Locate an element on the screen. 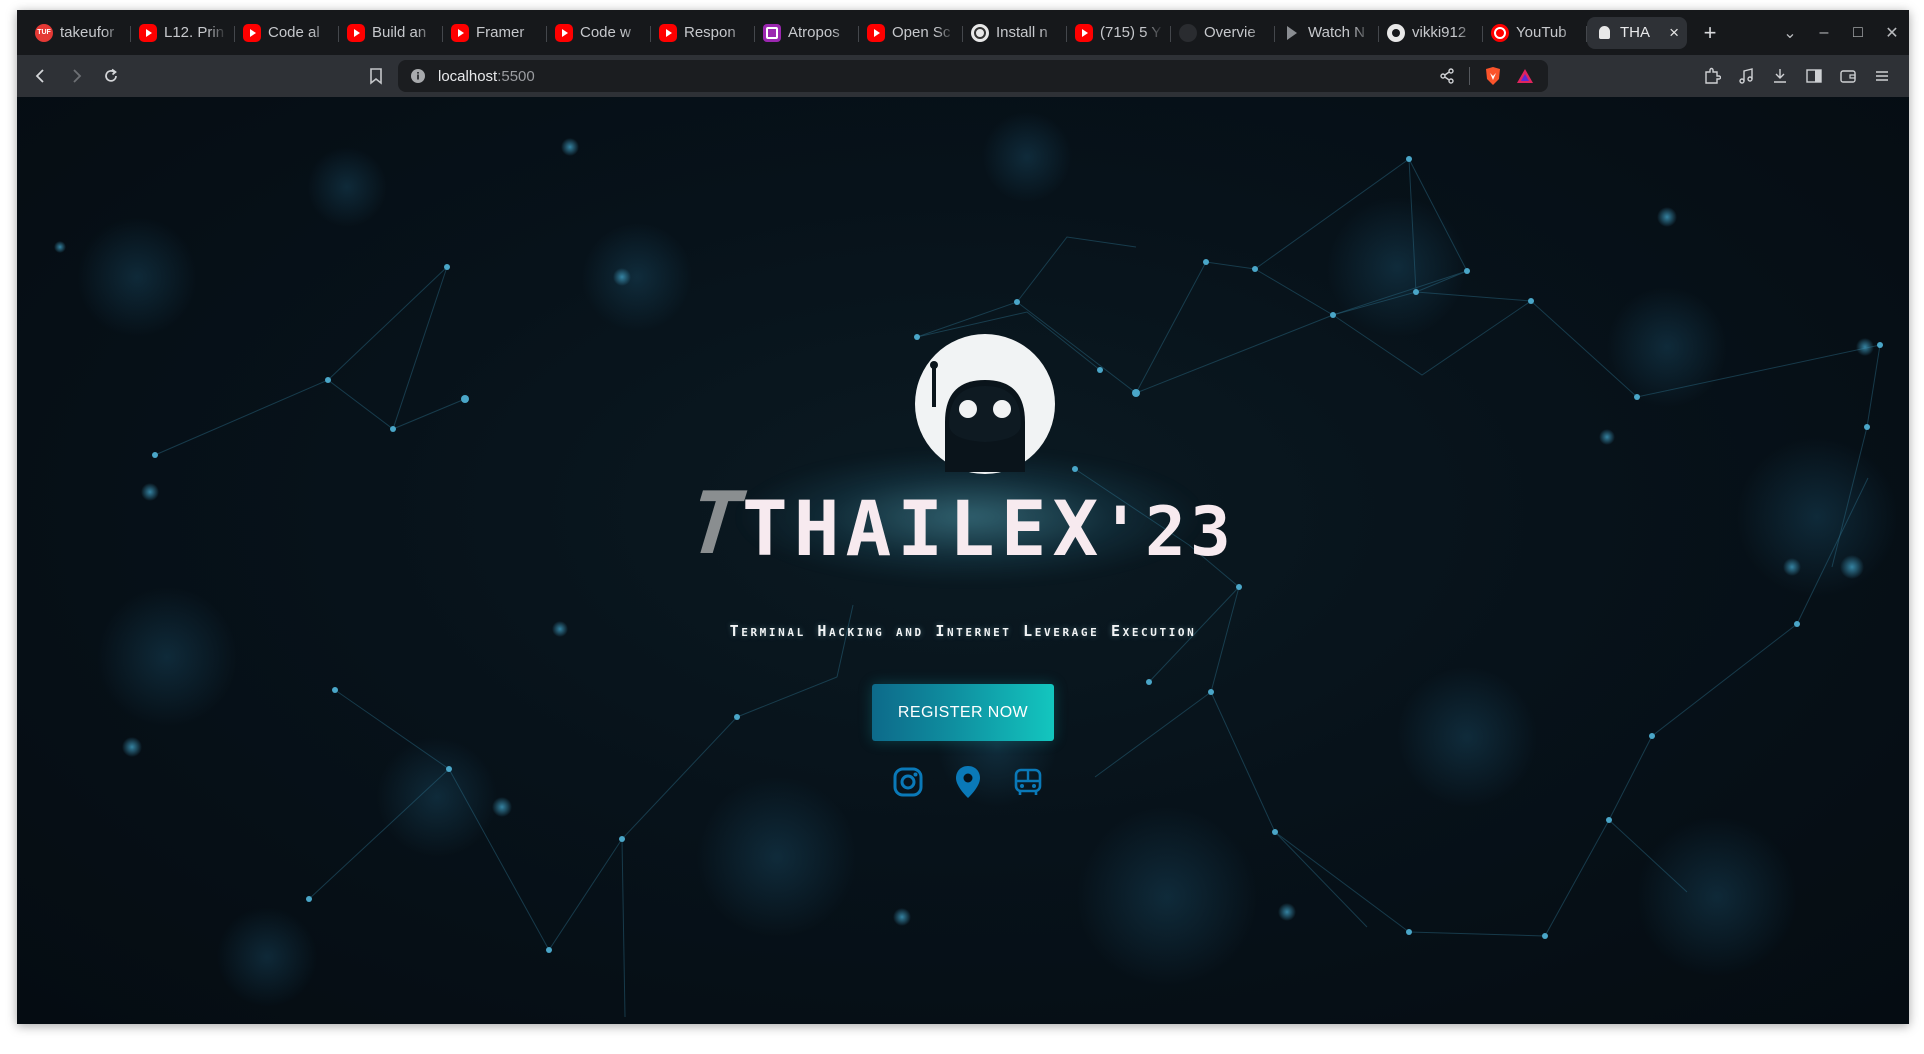  tab-title: takeufor is located at coordinates (87, 32).